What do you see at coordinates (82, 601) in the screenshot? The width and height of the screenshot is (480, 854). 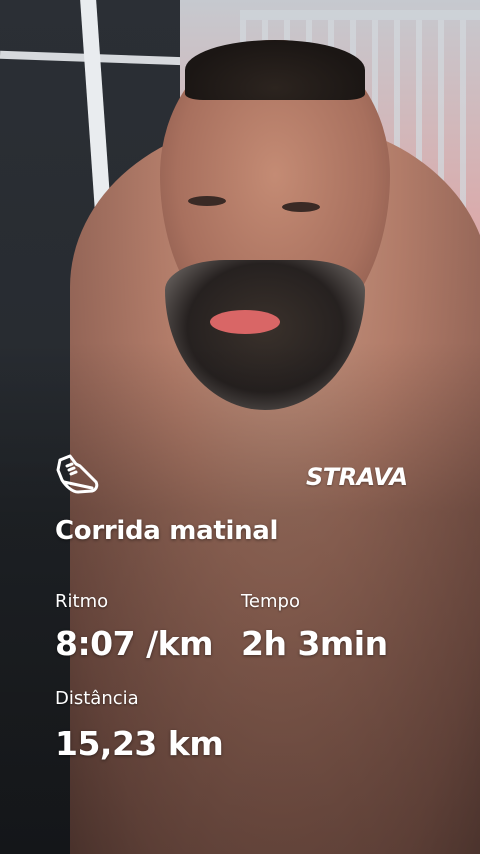 I see `pace-label: Ritmo` at bounding box center [82, 601].